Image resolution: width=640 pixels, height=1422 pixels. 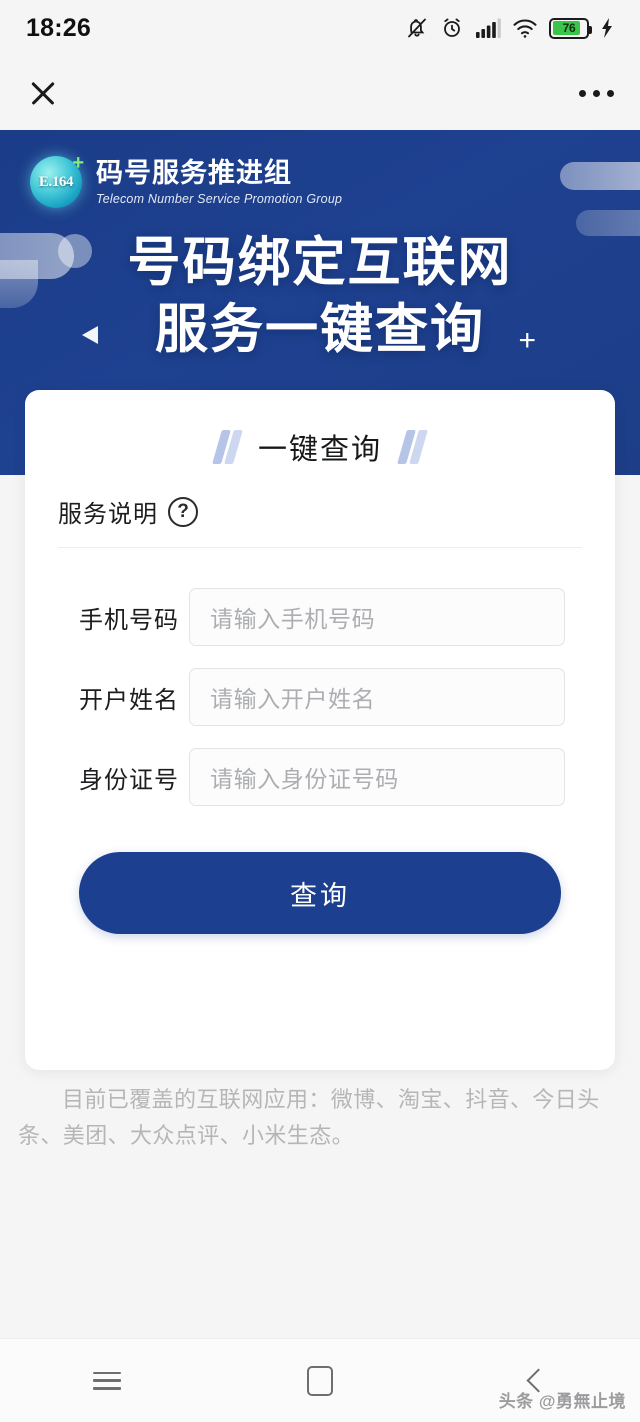 What do you see at coordinates (320, 93) in the screenshot?
I see `app-bar` at bounding box center [320, 93].